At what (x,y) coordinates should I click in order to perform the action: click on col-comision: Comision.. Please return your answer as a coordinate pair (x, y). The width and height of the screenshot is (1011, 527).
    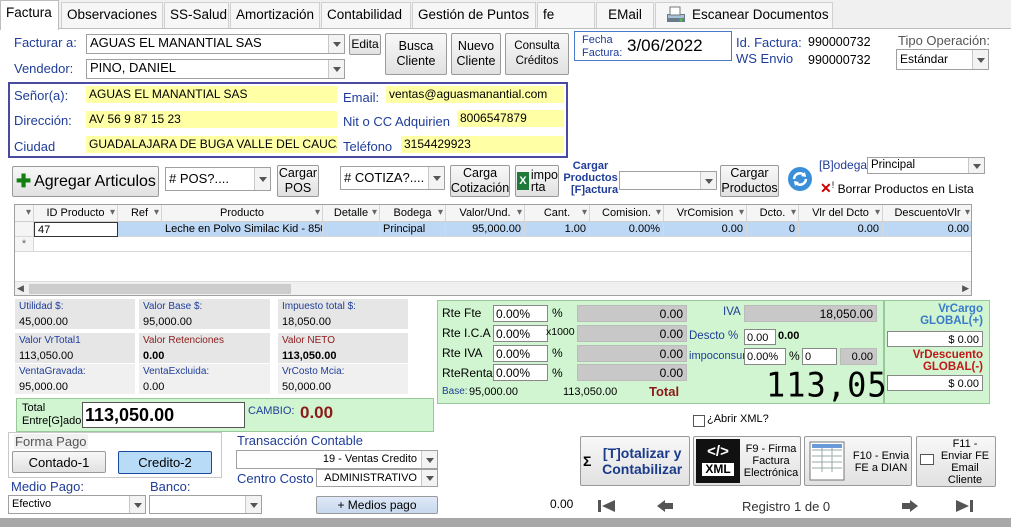
    Looking at the image, I should click on (627, 213).